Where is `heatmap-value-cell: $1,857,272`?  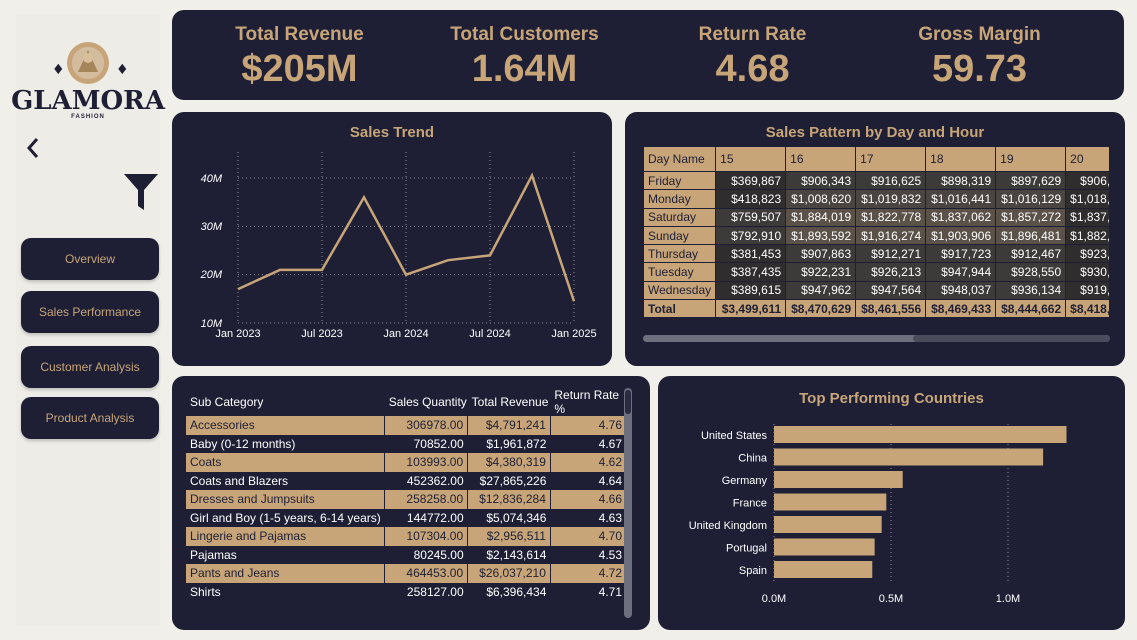 heatmap-value-cell: $1,857,272 is located at coordinates (1031, 217).